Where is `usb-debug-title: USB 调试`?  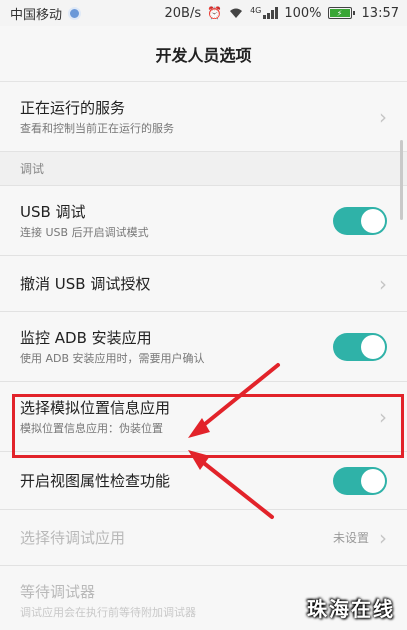 usb-debug-title: USB 调试 is located at coordinates (53, 211).